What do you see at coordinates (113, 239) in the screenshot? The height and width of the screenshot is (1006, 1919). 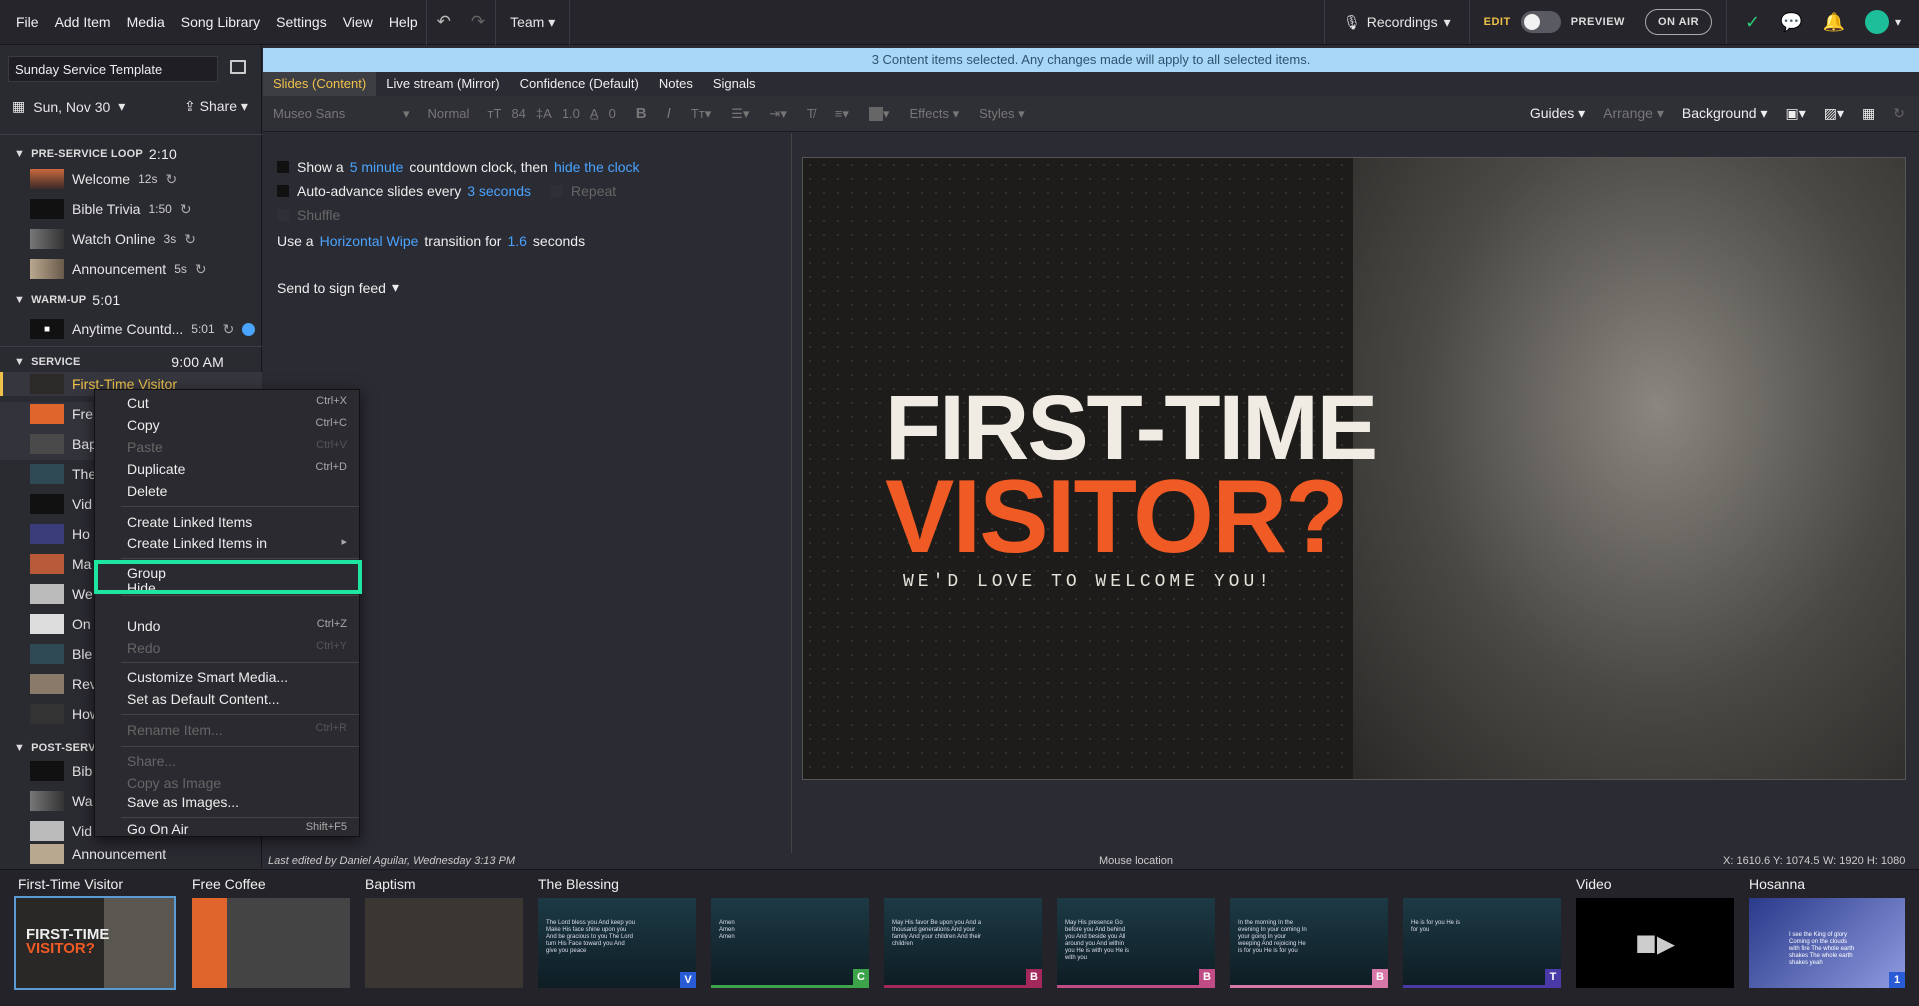 I see `list-item: Watch Online 3s ↻` at bounding box center [113, 239].